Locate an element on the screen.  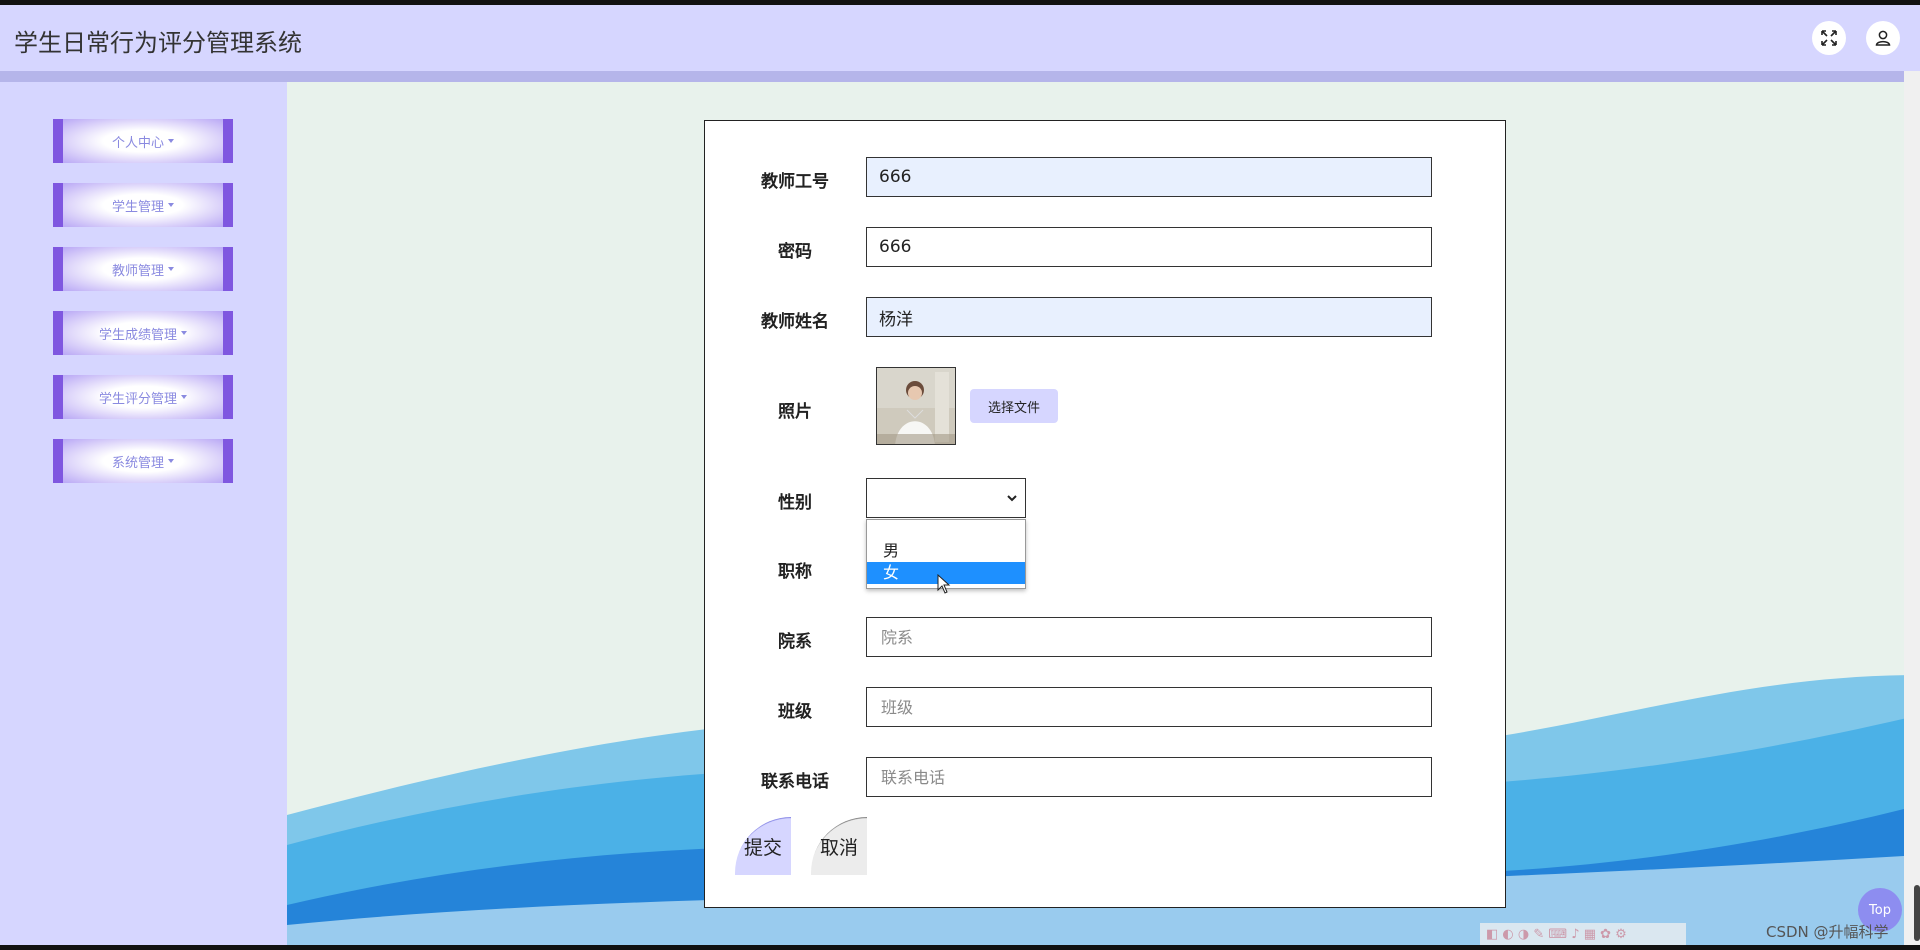
ime-toolbar: ◧ ◐ ◑ ✎ ⌨ ♪ ▦ ✿ ⚙ is located at coordinates (1583, 934).